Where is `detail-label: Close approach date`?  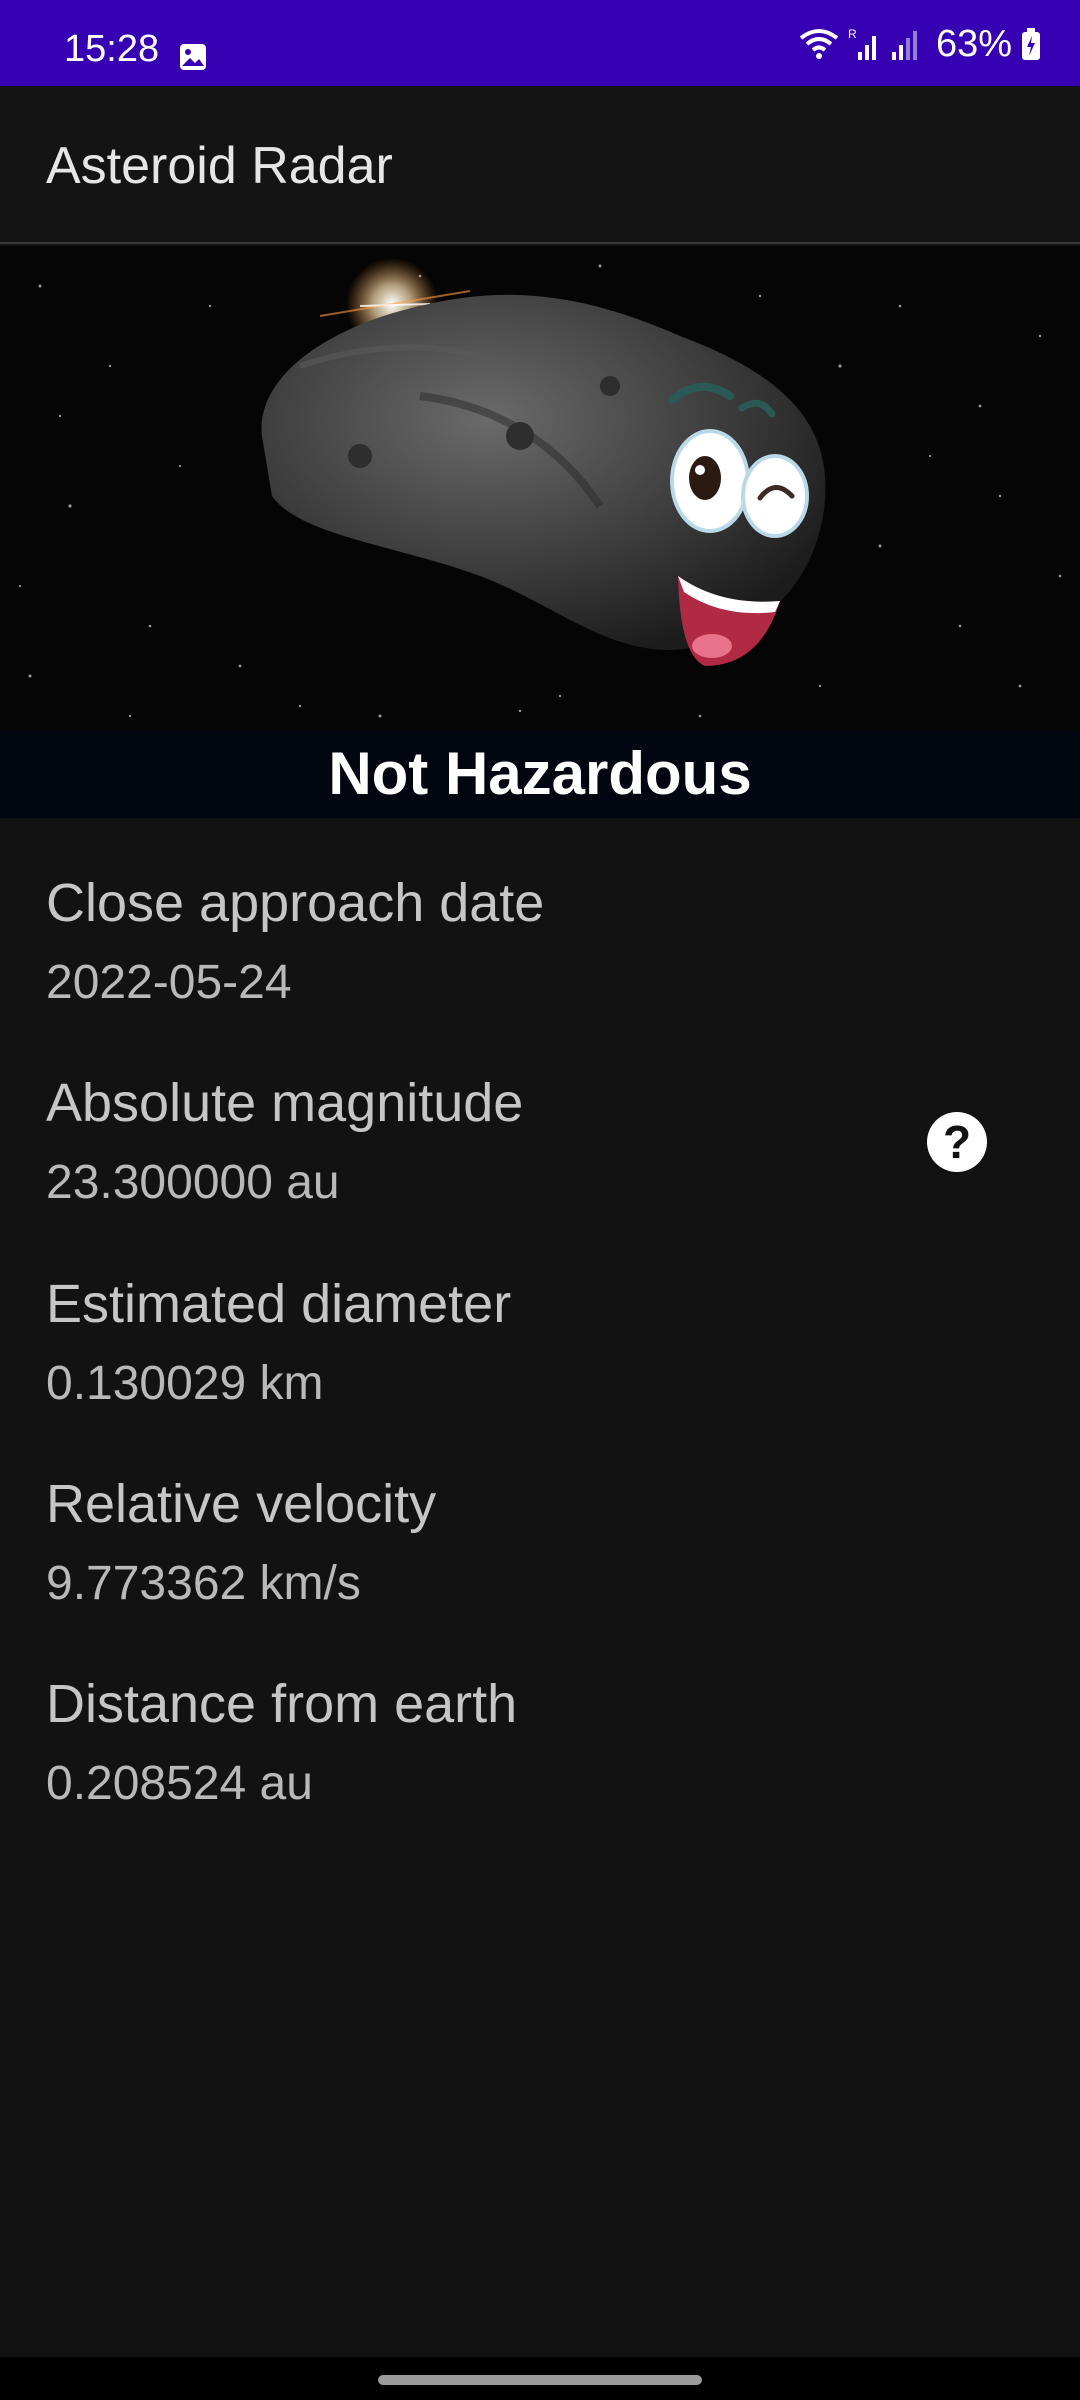
detail-label: Close approach date is located at coordinates (295, 903).